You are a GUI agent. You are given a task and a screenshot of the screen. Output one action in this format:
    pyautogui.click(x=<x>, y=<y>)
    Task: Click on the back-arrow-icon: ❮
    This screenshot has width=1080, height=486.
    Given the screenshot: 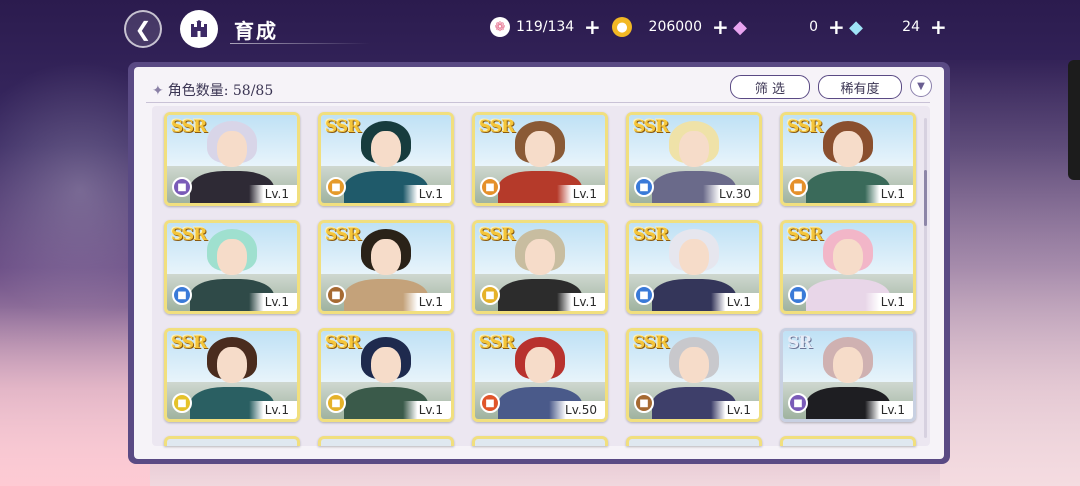 What is the action you would take?
    pyautogui.click(x=143, y=29)
    